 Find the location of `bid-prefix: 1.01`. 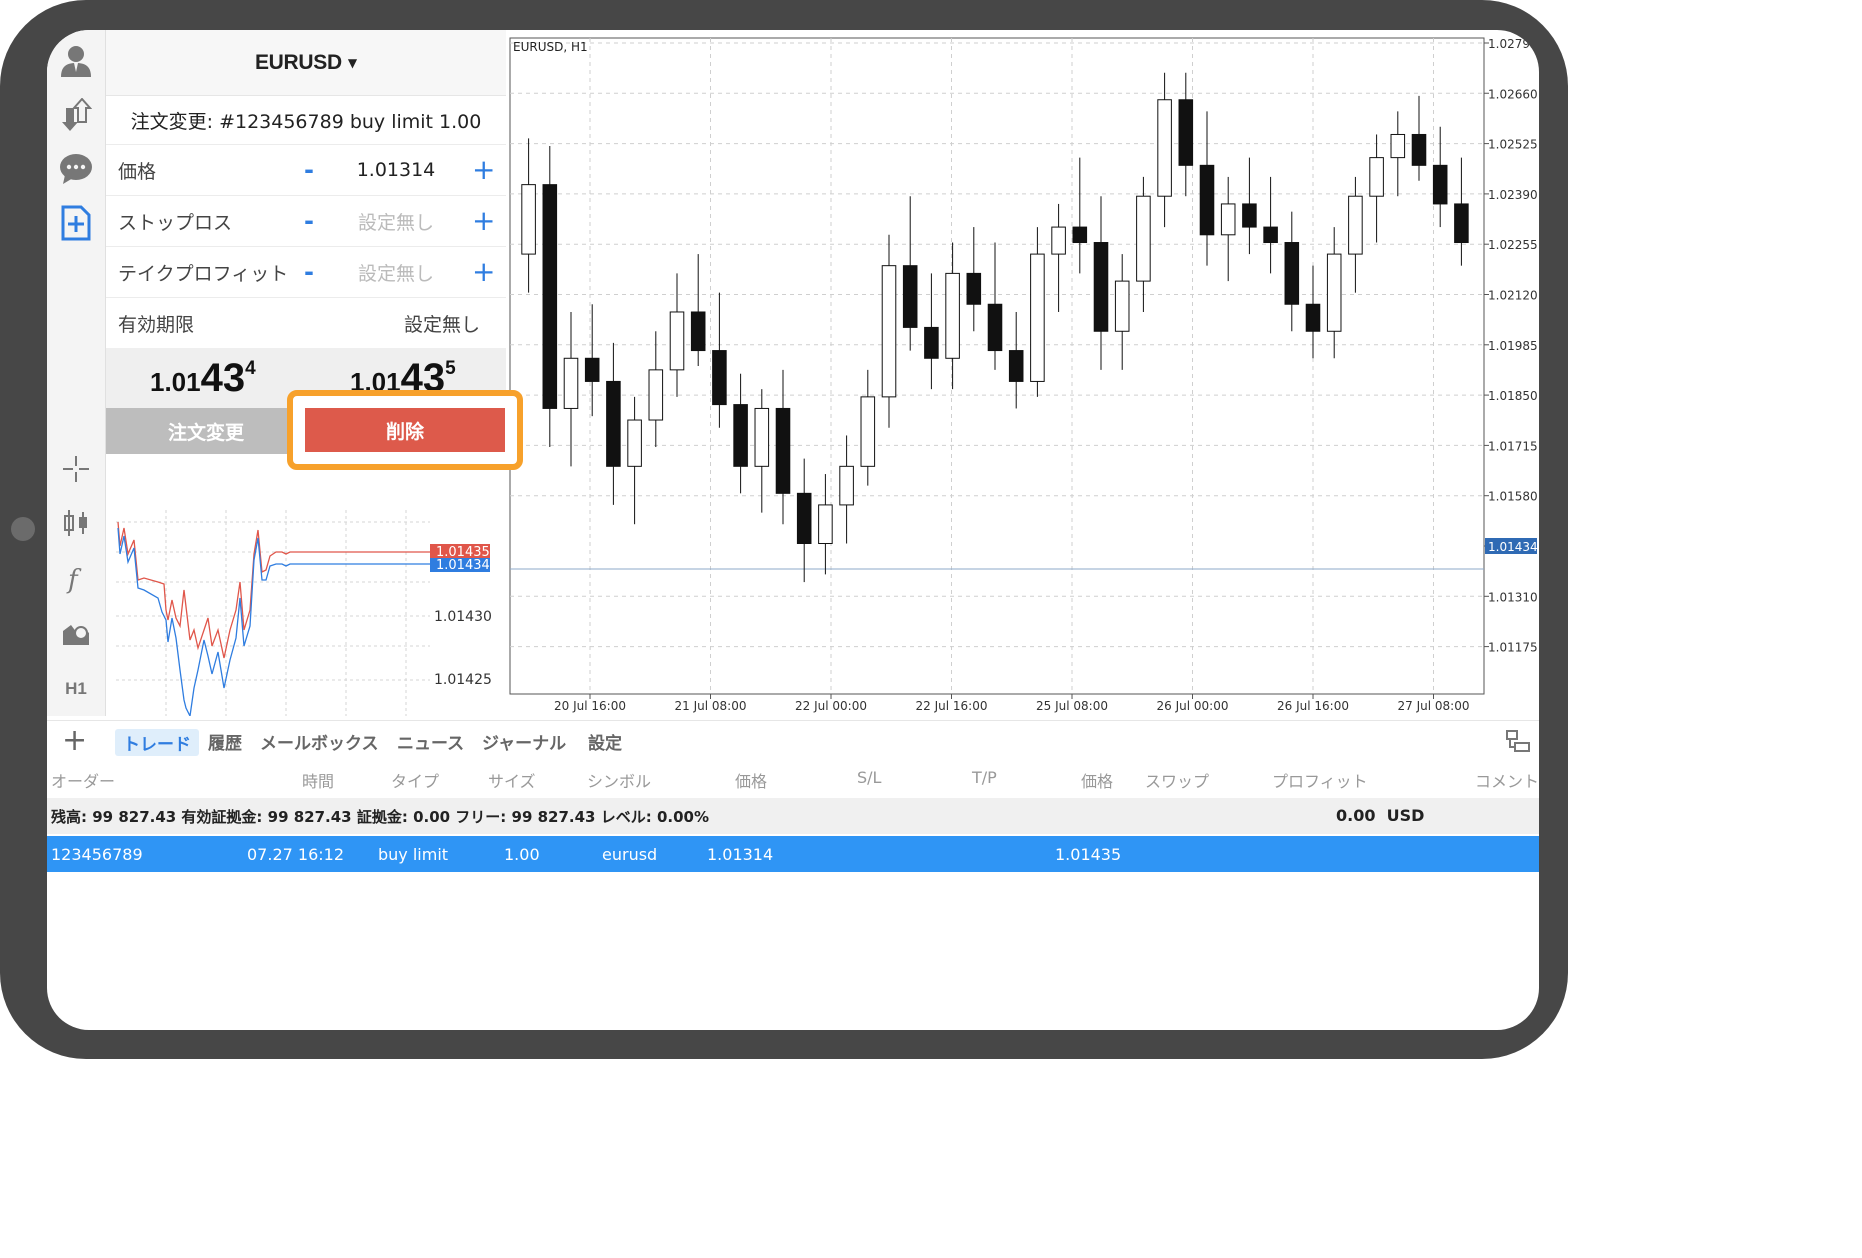

bid-prefix: 1.01 is located at coordinates (175, 382).